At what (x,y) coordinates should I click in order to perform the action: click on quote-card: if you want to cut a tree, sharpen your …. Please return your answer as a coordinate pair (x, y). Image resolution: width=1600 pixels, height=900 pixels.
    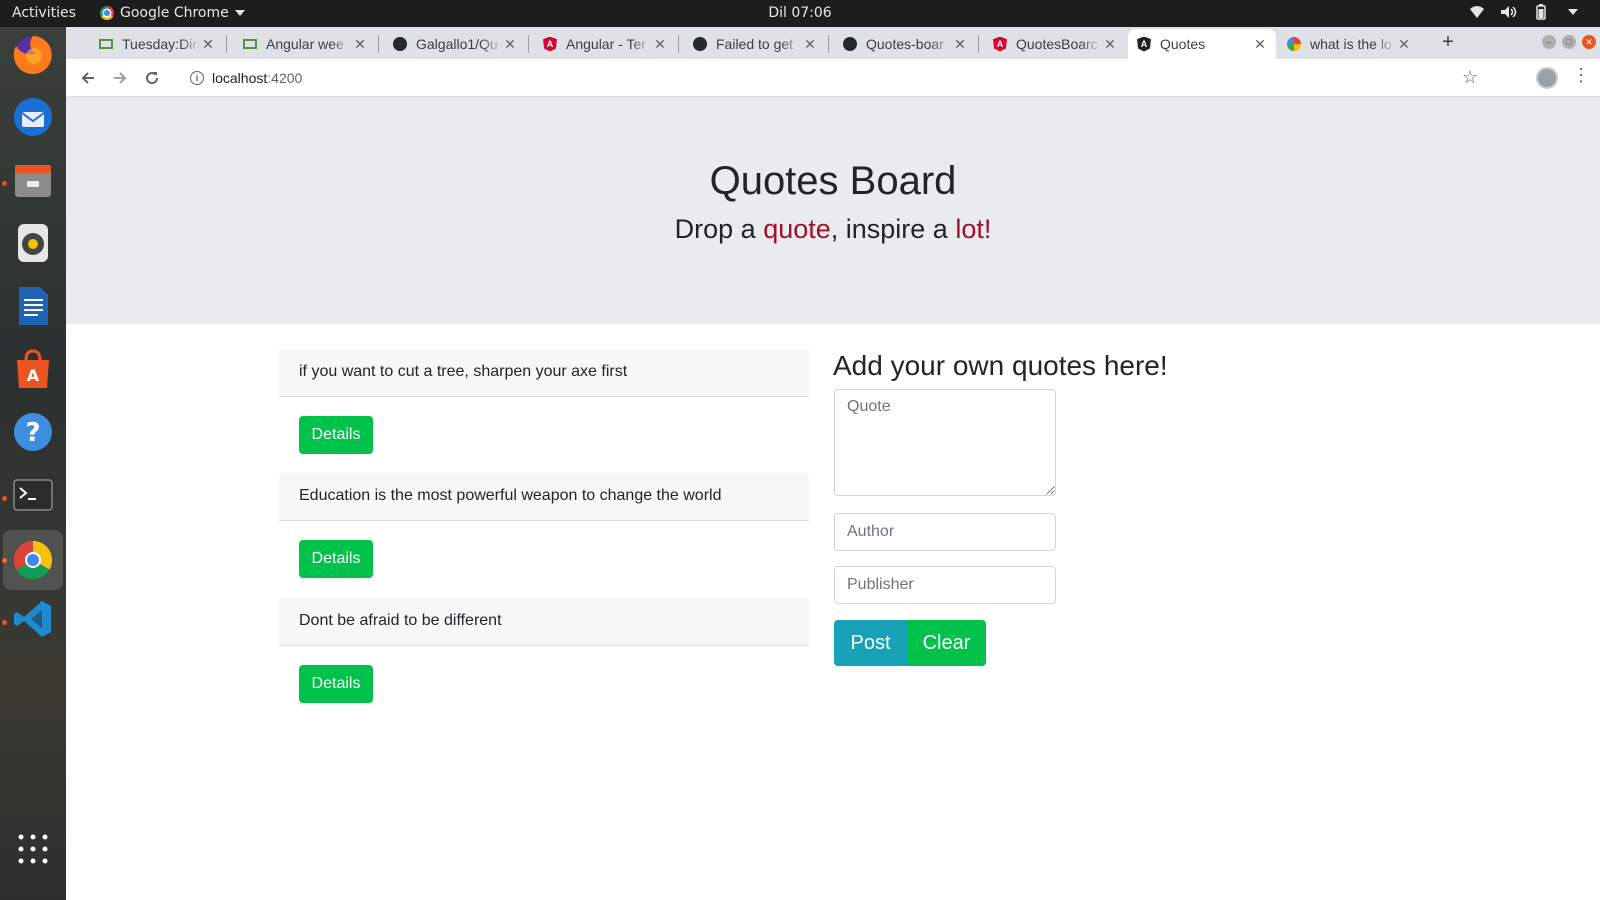
    Looking at the image, I should click on (544, 401).